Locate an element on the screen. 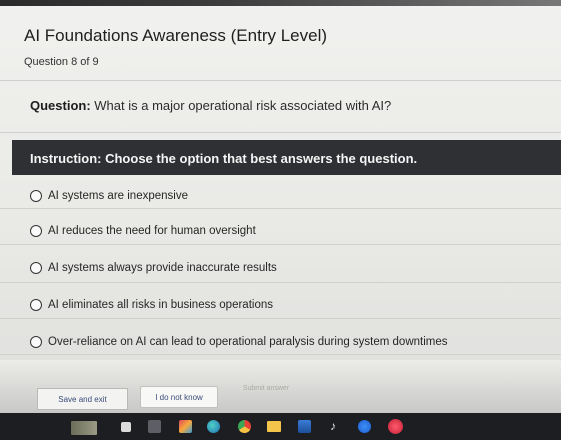 The width and height of the screenshot is (561, 440). taskbar: ♪ is located at coordinates (280, 426).